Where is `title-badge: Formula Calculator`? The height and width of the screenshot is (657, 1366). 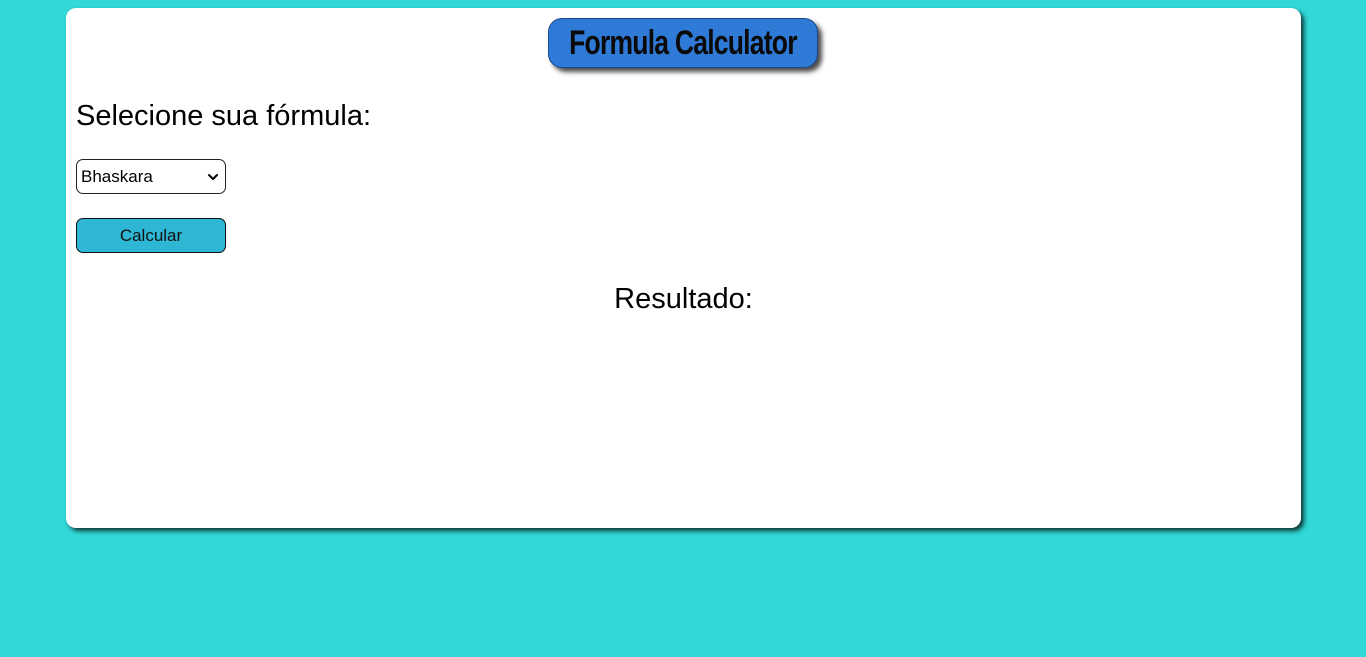
title-badge: Formula Calculator is located at coordinates (683, 43).